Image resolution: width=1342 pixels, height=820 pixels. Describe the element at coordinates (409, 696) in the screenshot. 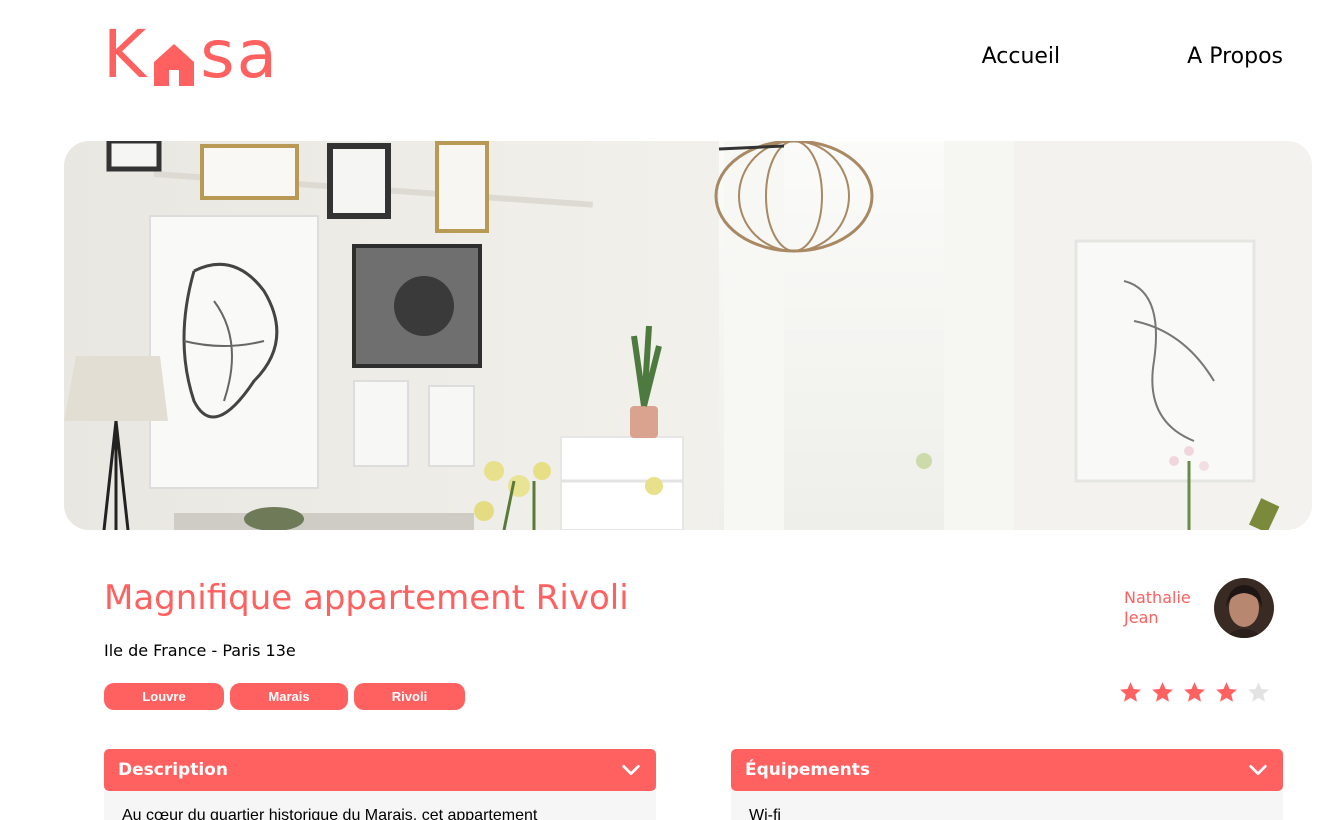

I see `tag-rivoli: Rivoli` at that location.